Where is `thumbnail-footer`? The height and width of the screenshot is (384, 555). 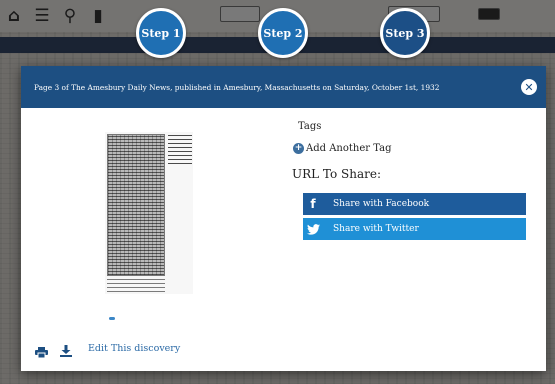 thumbnail-footer is located at coordinates (136, 285).